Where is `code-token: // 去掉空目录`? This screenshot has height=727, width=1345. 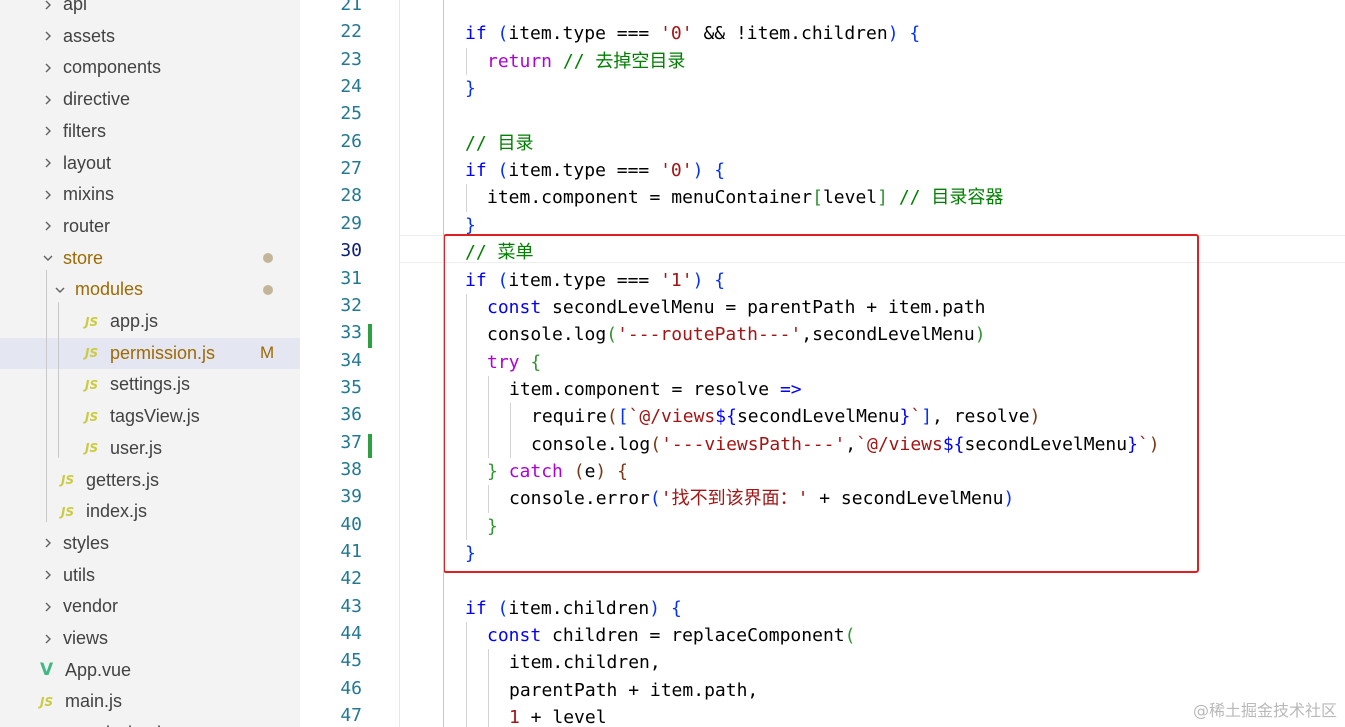 code-token: // 去掉空目录 is located at coordinates (624, 61).